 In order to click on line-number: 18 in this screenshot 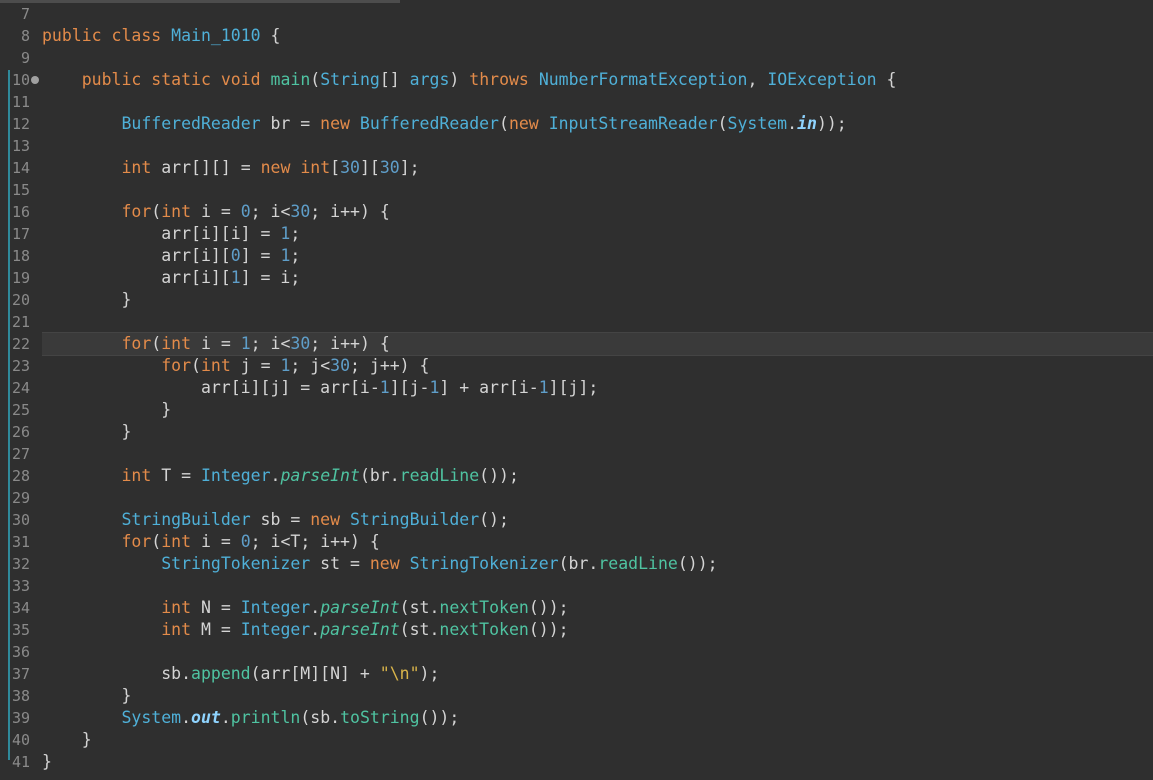, I will do `click(20, 256)`.